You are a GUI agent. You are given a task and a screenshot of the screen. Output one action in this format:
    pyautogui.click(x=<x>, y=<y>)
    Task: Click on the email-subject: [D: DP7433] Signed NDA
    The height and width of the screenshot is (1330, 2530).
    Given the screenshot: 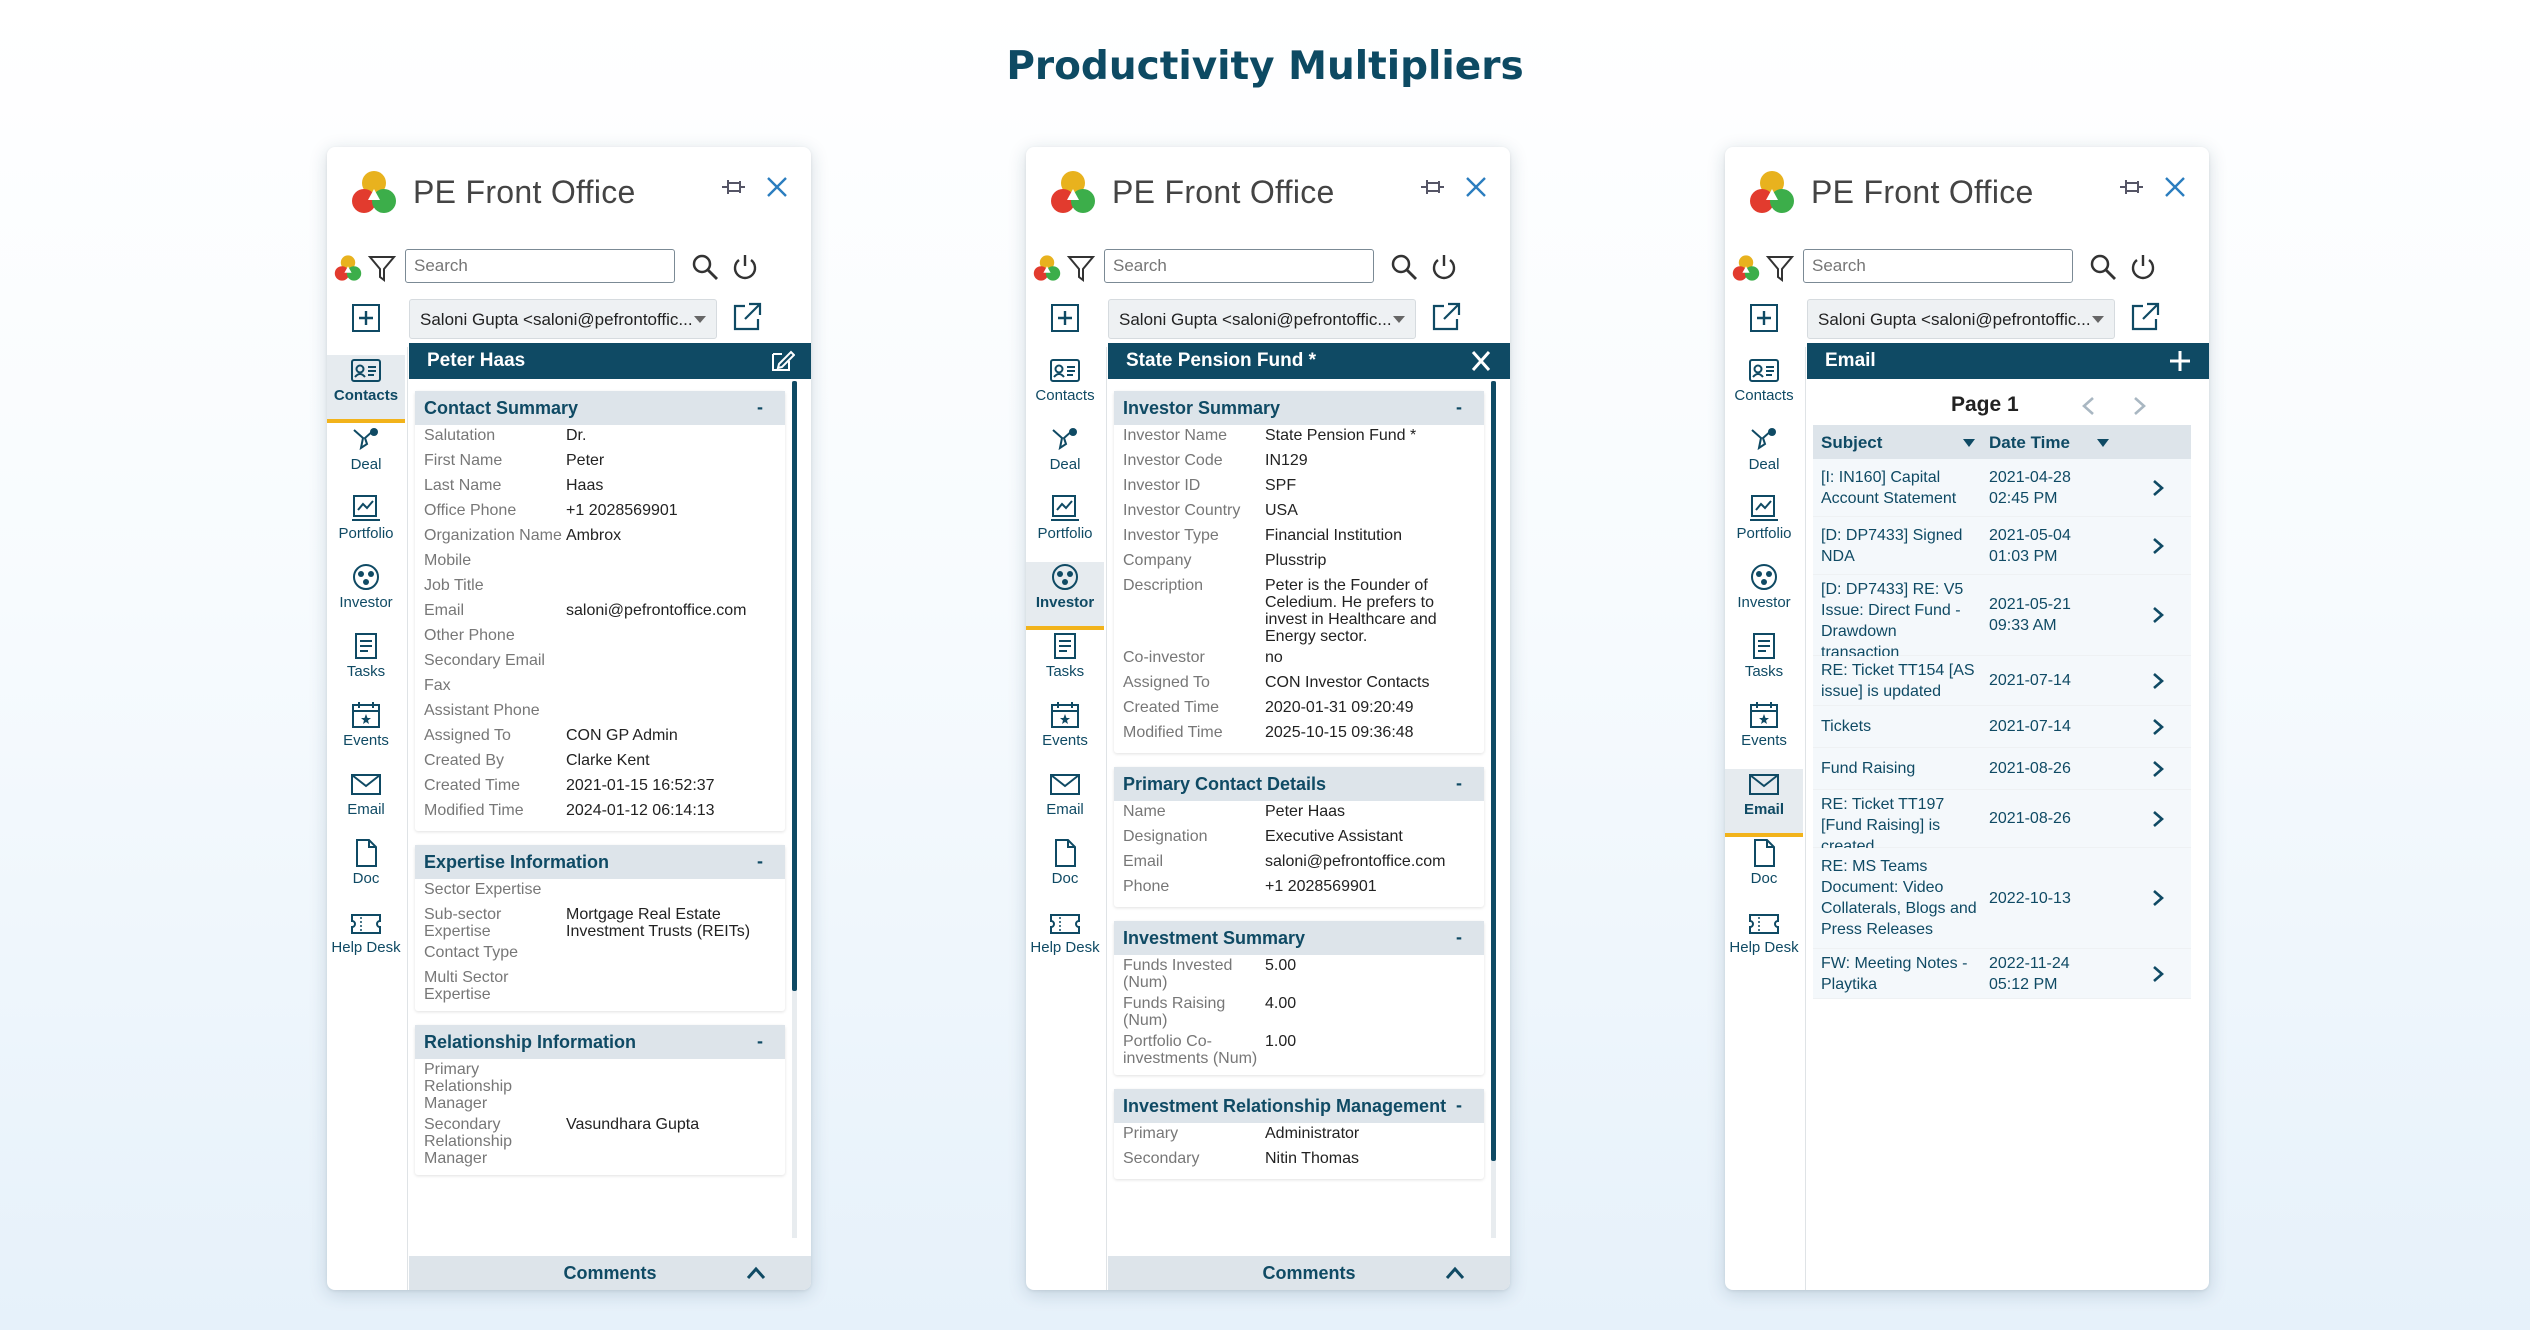 What is the action you would take?
    pyautogui.click(x=1900, y=546)
    